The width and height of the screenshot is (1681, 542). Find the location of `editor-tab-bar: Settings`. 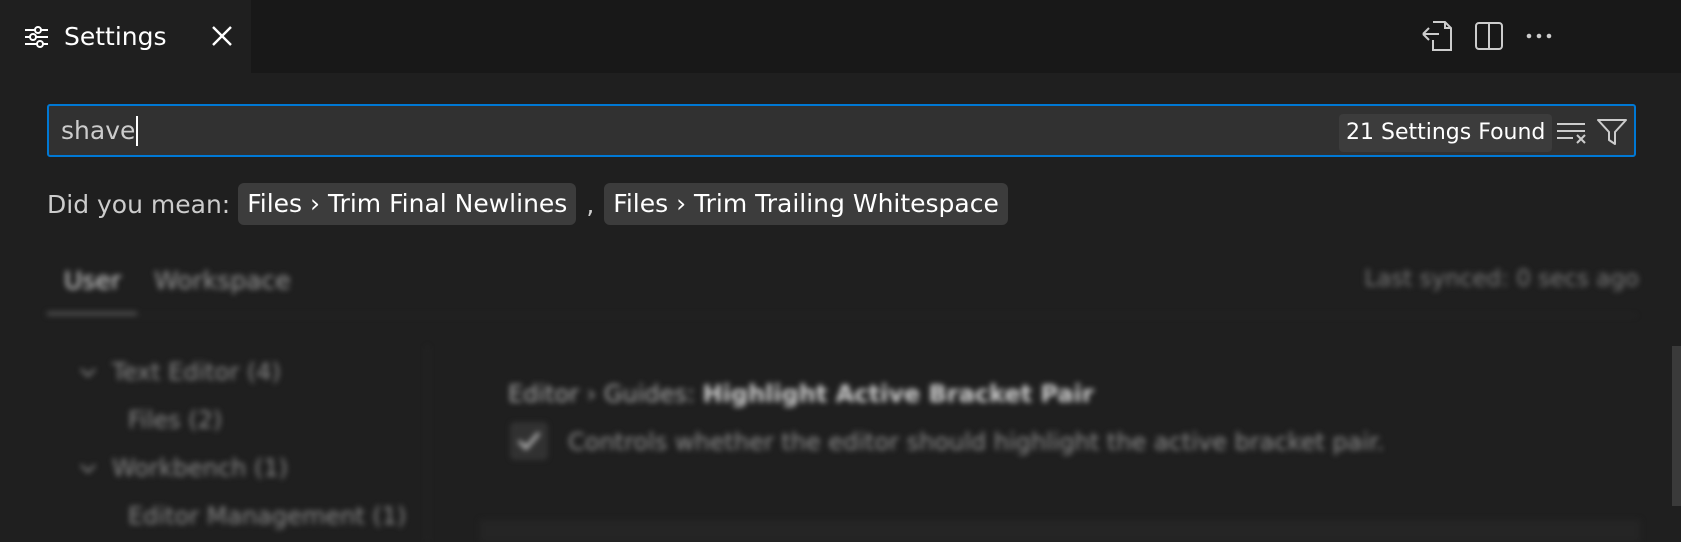

editor-tab-bar: Settings is located at coordinates (840, 36).